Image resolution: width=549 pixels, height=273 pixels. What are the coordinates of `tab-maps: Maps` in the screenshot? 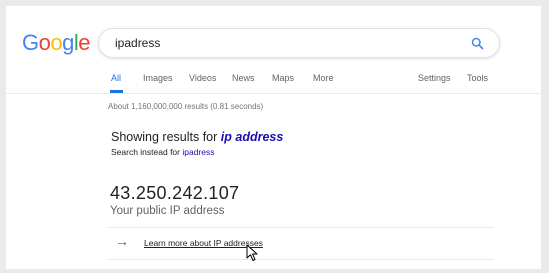 It's located at (283, 78).